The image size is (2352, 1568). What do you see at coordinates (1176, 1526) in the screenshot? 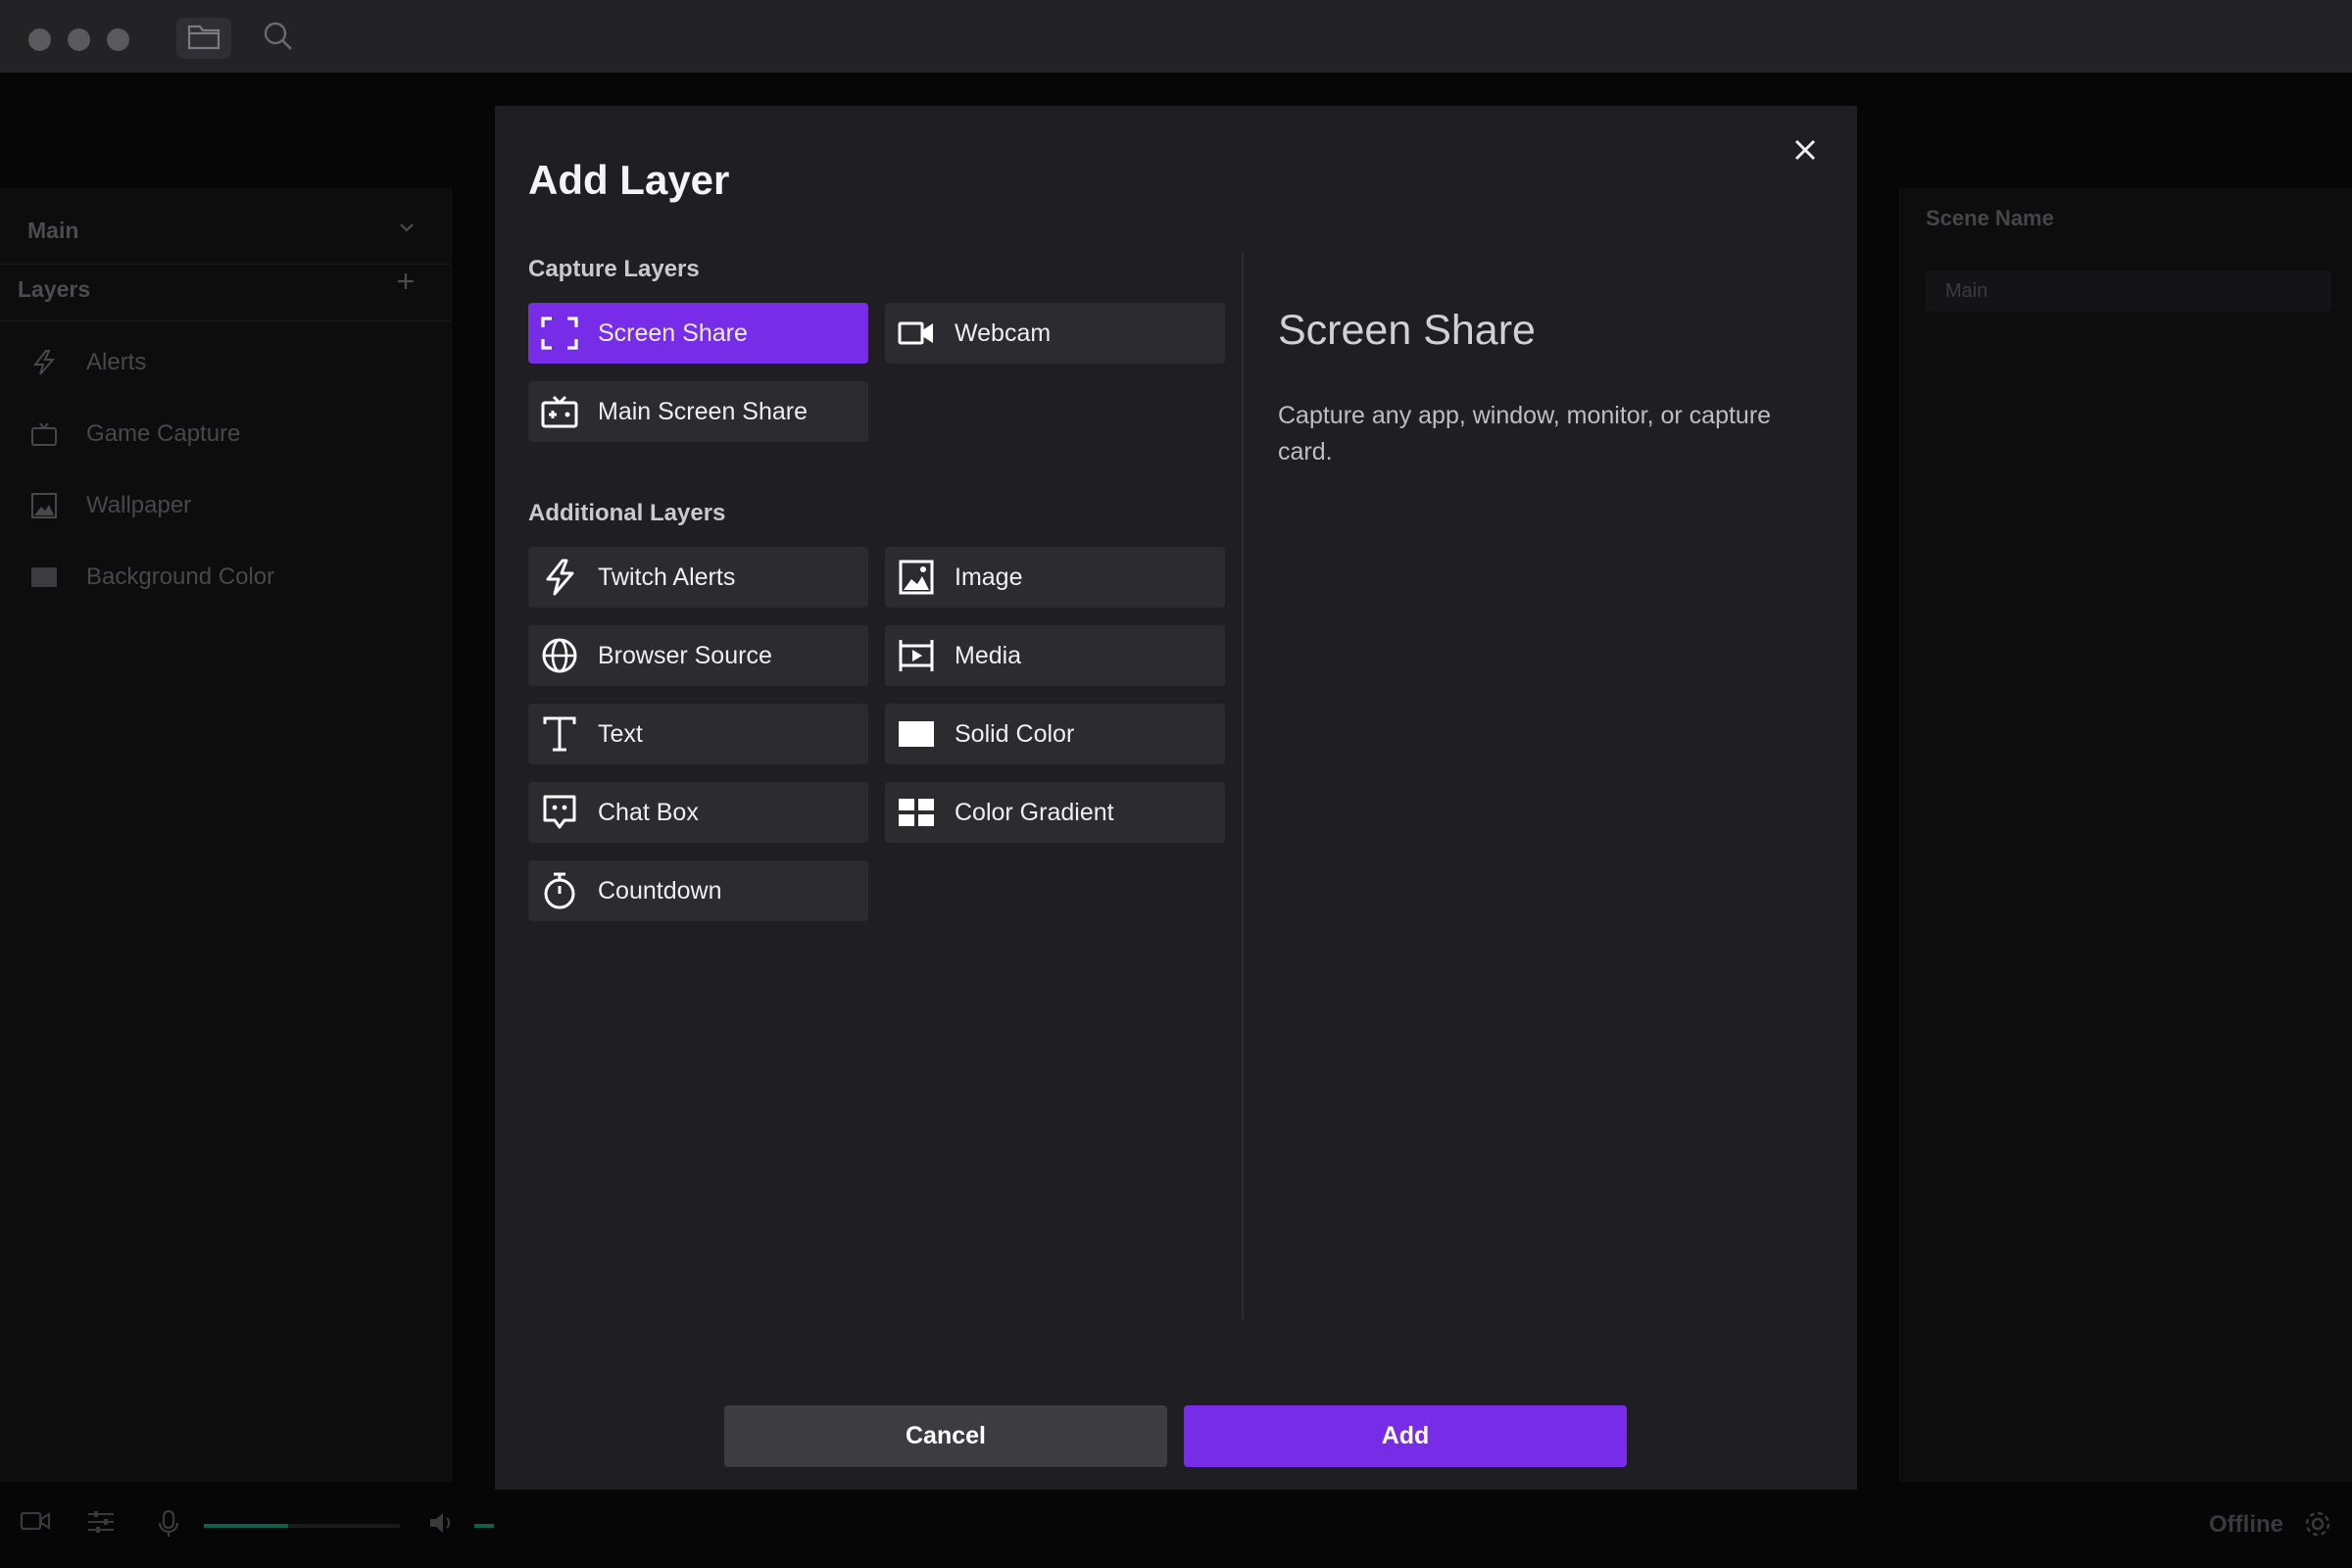
I see `bottom-toolbar: Offline` at bounding box center [1176, 1526].